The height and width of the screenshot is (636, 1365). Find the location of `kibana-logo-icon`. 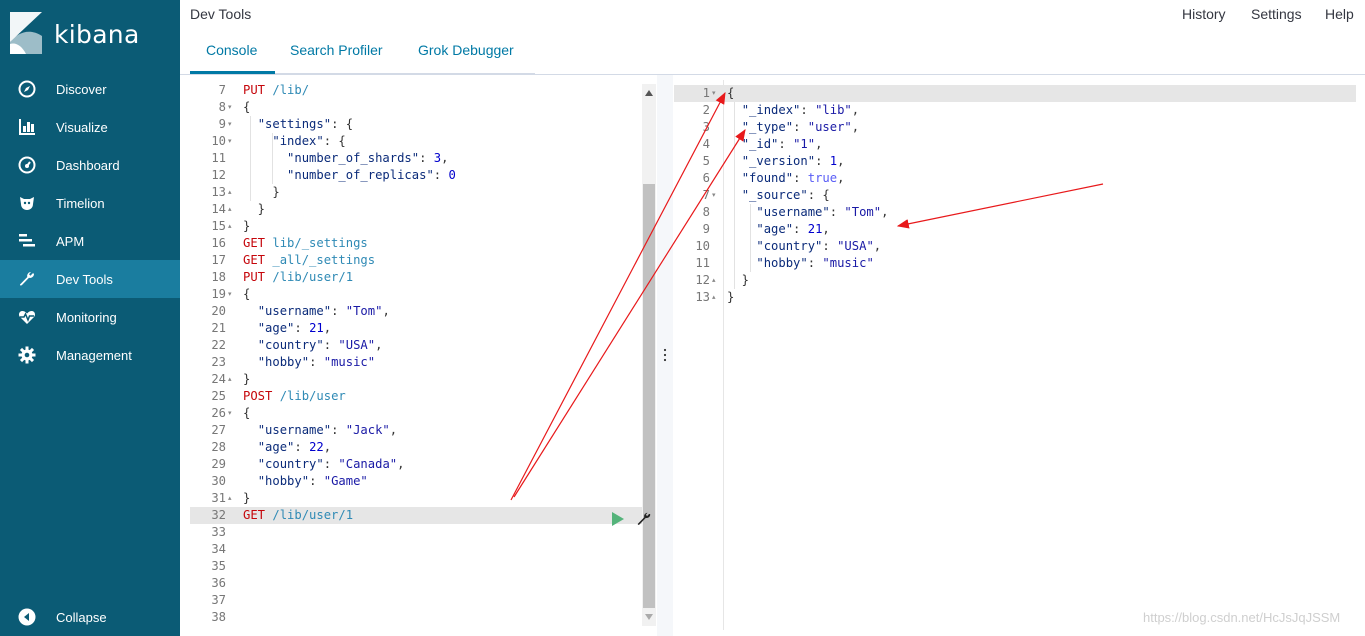

kibana-logo-icon is located at coordinates (26, 33).